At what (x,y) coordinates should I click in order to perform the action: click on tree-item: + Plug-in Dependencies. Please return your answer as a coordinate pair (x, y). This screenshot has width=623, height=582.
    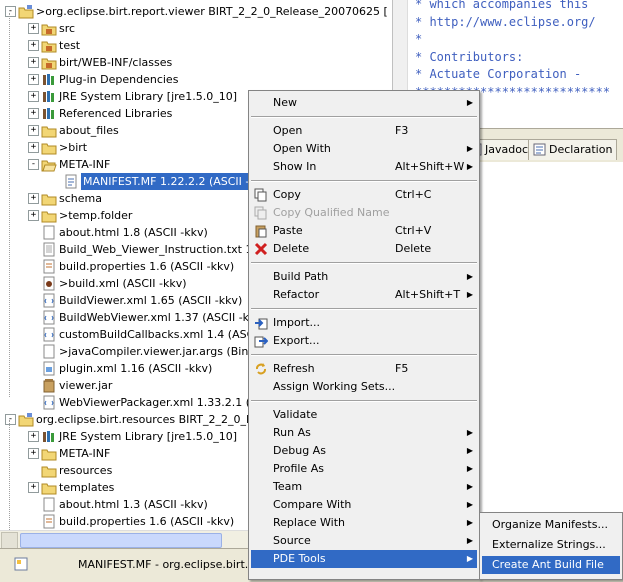
    Looking at the image, I should click on (196, 79).